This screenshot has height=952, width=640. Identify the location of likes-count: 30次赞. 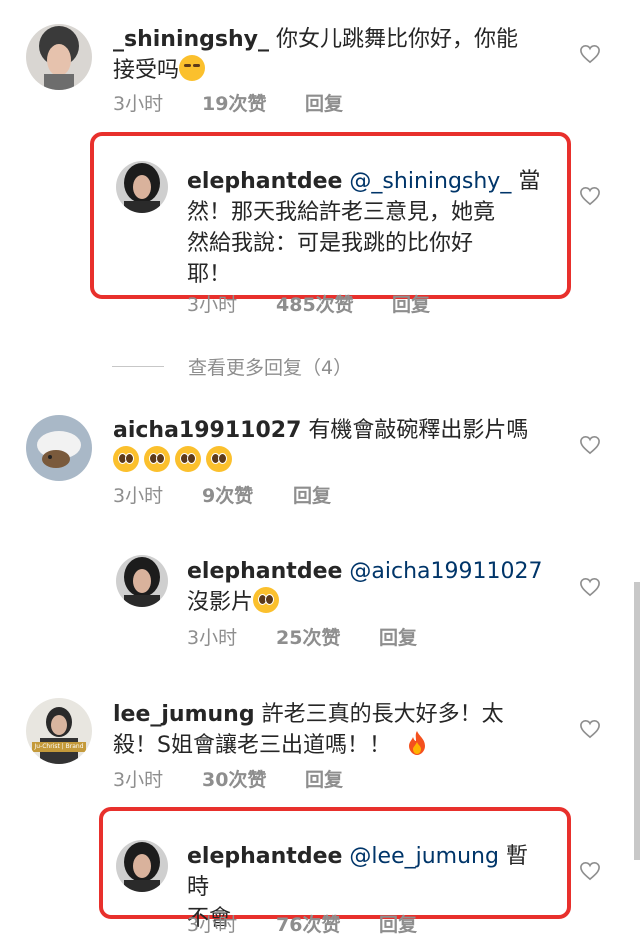
(234, 780).